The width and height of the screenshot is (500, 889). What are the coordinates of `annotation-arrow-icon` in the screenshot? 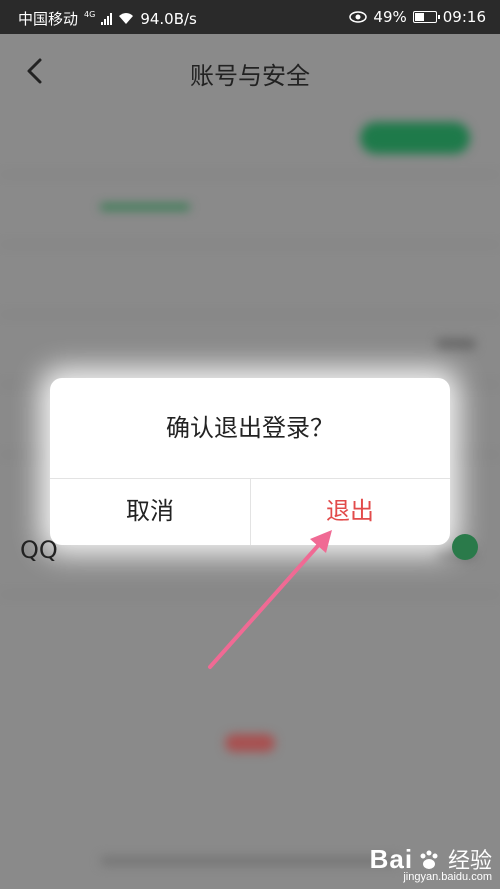 It's located at (270, 599).